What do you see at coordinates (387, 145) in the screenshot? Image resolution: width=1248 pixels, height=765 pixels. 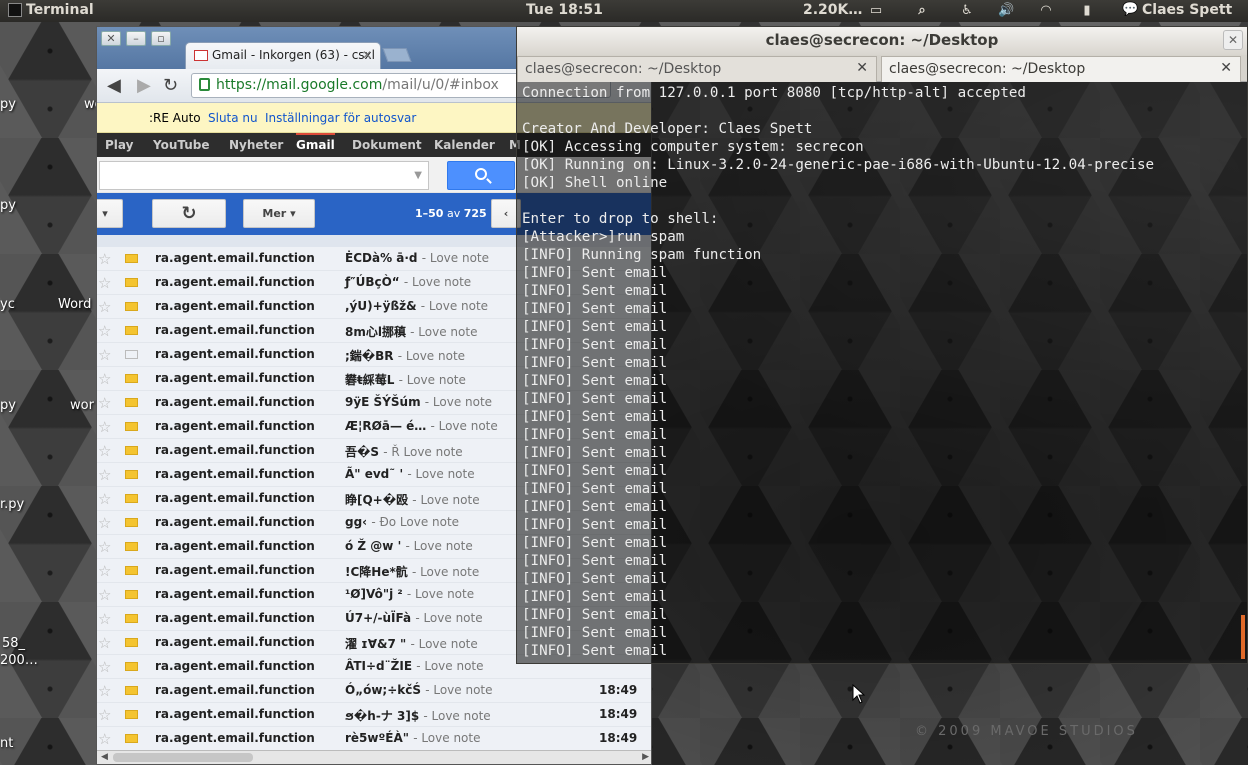 I see `gbar-docs: Dokument` at bounding box center [387, 145].